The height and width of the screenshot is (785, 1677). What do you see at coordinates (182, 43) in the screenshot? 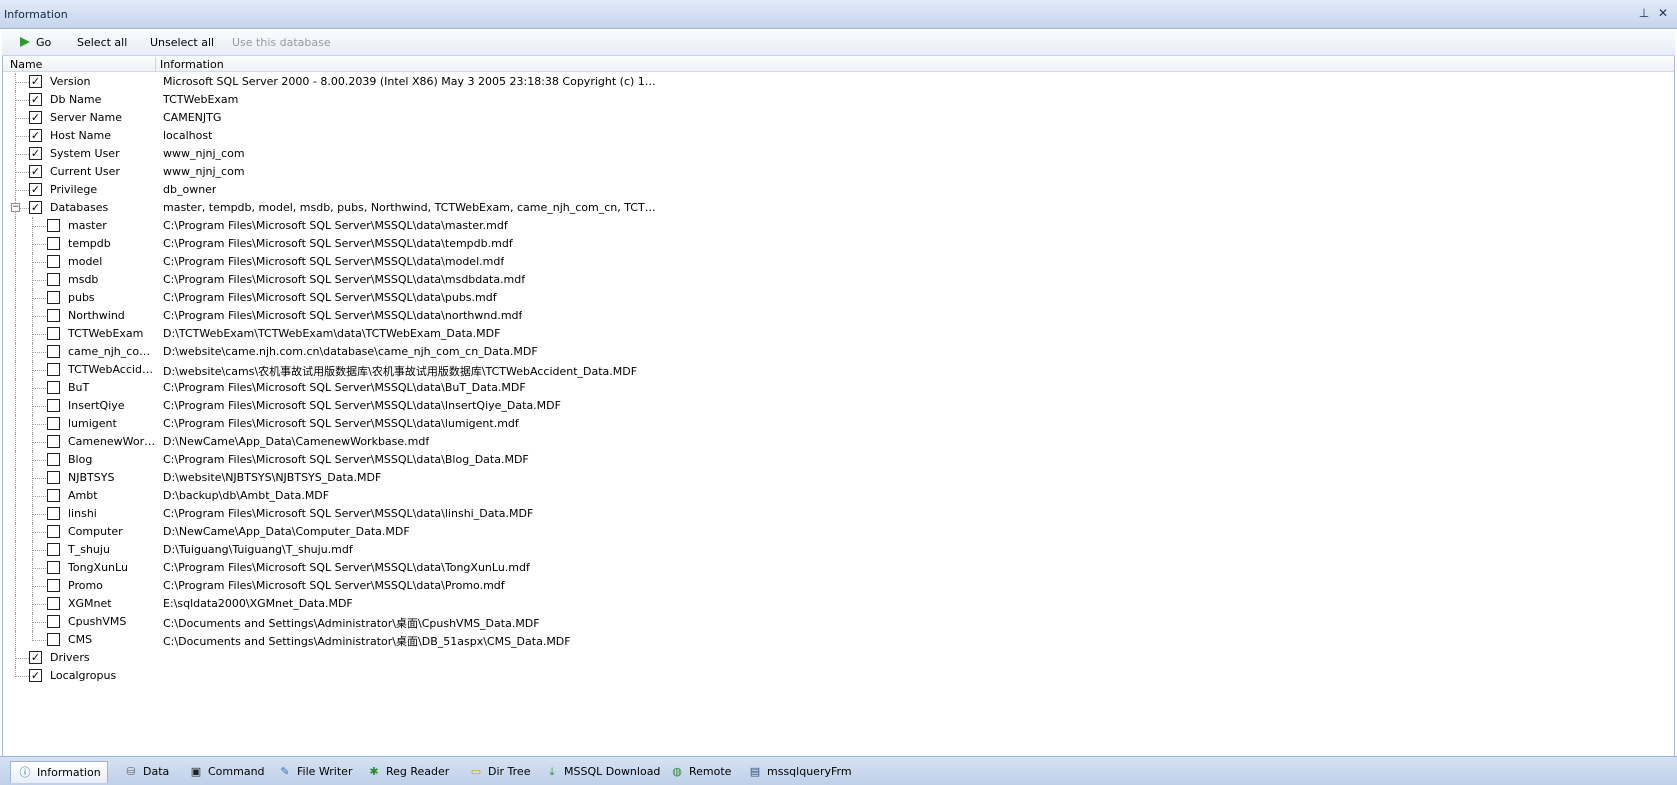
I see `unselect-all-button: Unselect all` at bounding box center [182, 43].